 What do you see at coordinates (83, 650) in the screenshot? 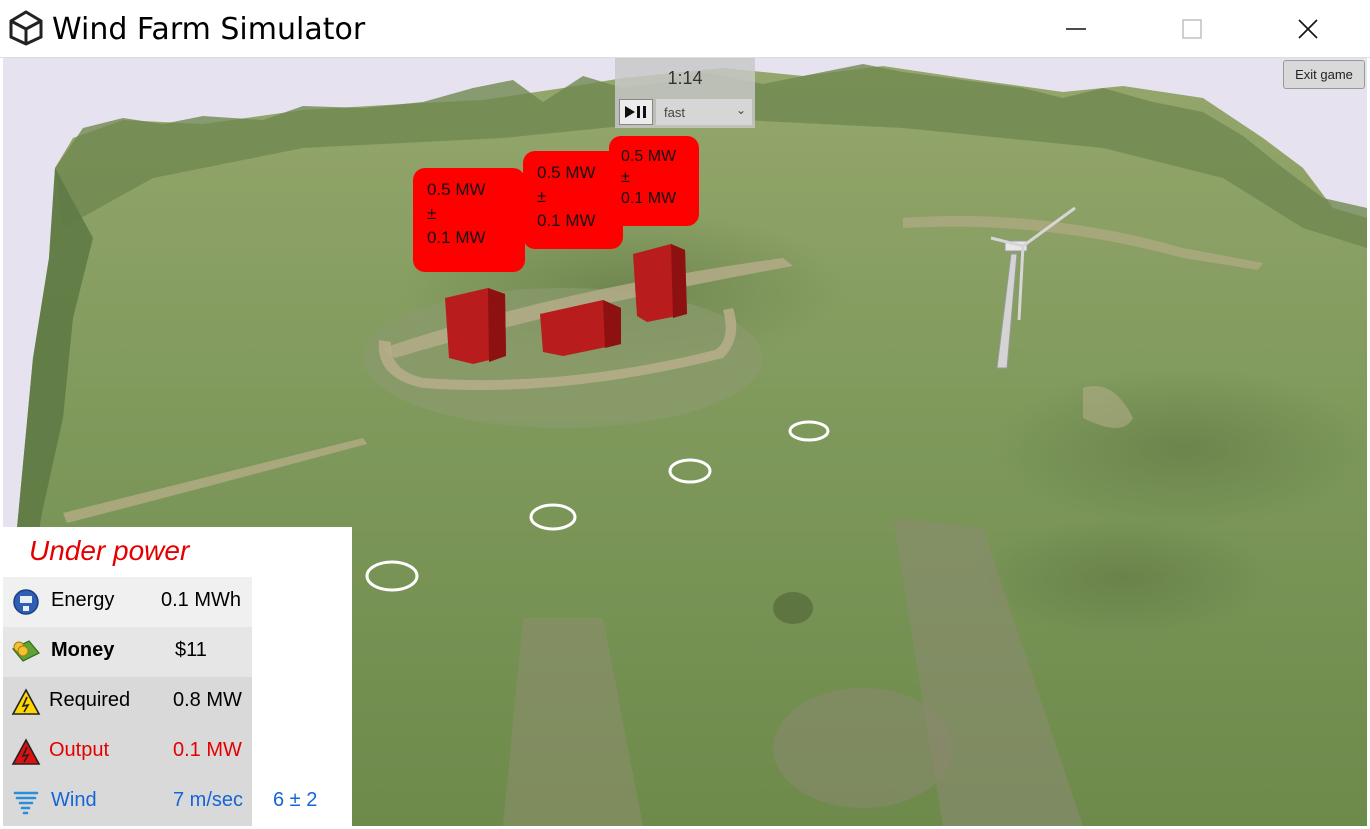
I see `money-label: Money` at bounding box center [83, 650].